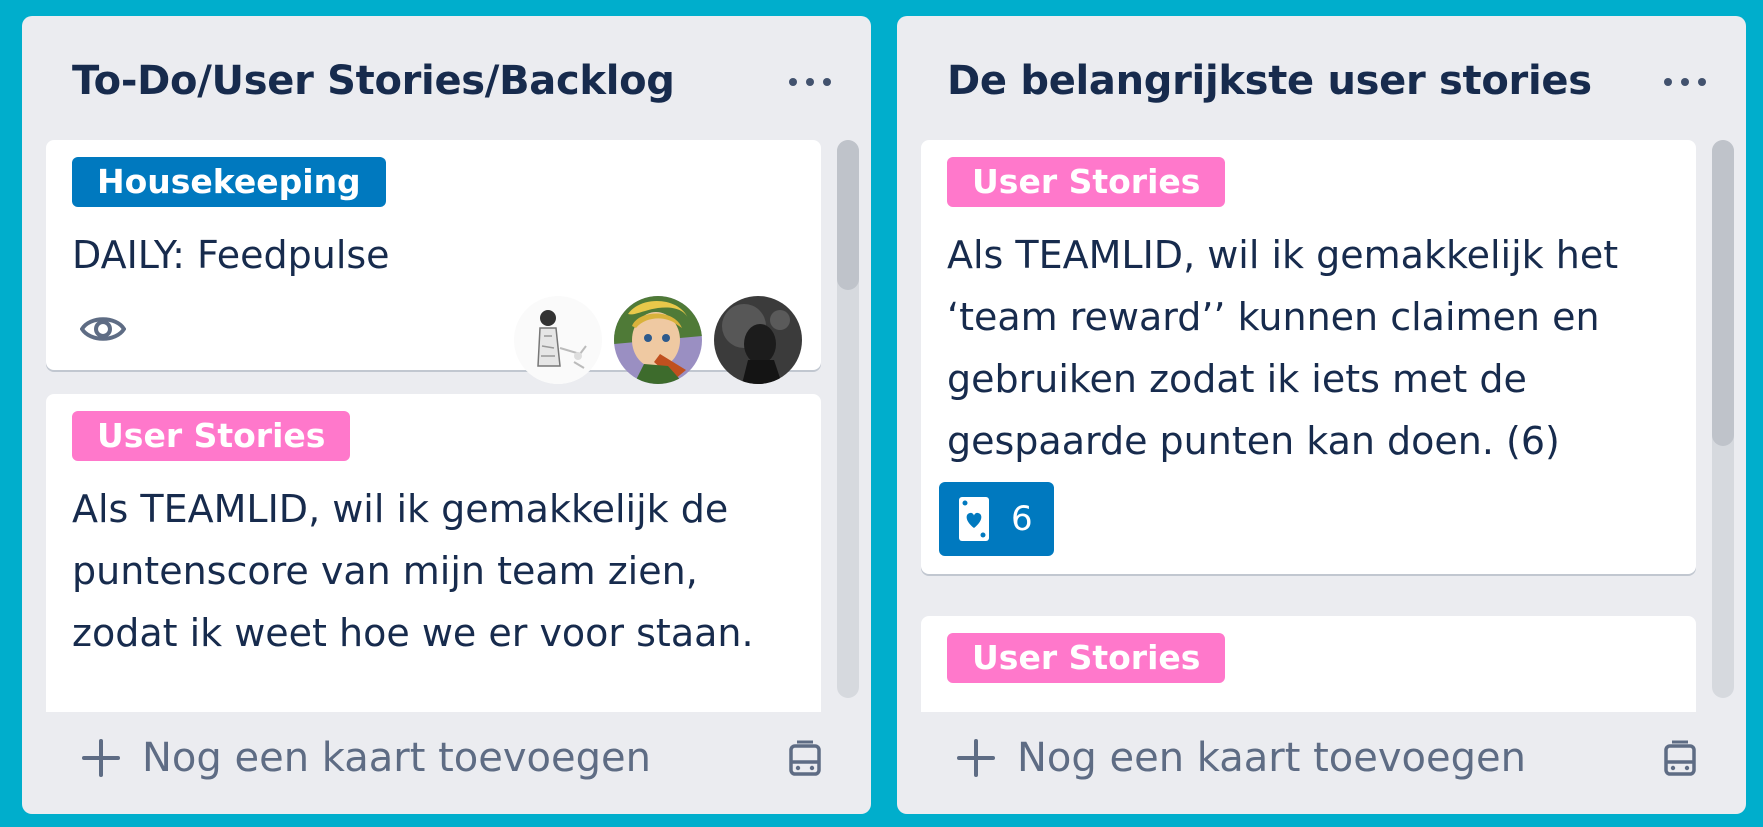  What do you see at coordinates (400, 509) in the screenshot?
I see `card-title-line: Als TEAMLID, wil ik gemakkelijk de` at bounding box center [400, 509].